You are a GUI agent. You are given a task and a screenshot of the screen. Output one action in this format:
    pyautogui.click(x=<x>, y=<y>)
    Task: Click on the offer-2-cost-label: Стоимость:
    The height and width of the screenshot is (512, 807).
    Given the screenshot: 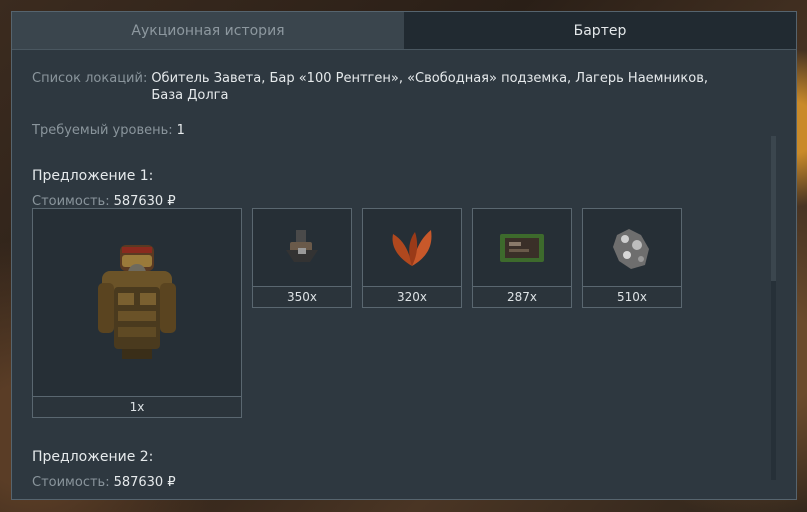 What is the action you would take?
    pyautogui.click(x=71, y=482)
    